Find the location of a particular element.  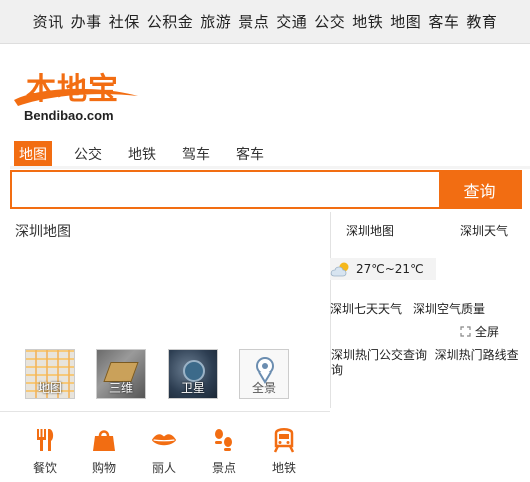

topnav-news: 资讯 is located at coordinates (48, 21).